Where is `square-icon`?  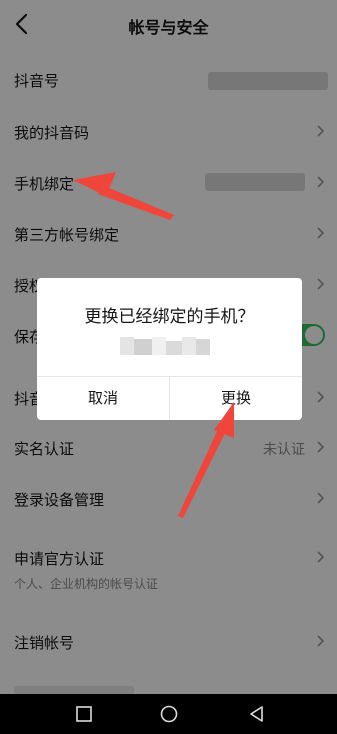
square-icon is located at coordinates (84, 714).